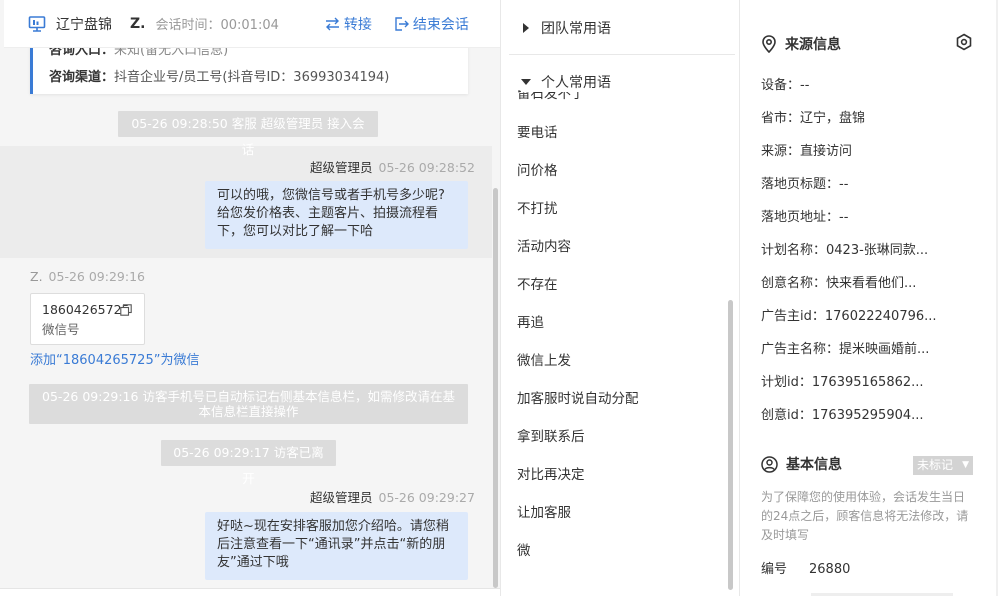 This screenshot has height=596, width=998. What do you see at coordinates (578, 397) in the screenshot?
I see `phrase-item: 加客服时说自动分配` at bounding box center [578, 397].